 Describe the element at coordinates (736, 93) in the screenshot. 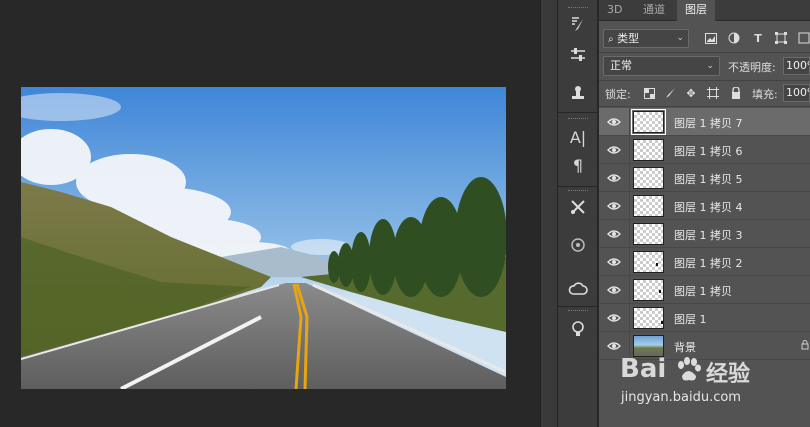

I see `lock-all-icon` at that location.